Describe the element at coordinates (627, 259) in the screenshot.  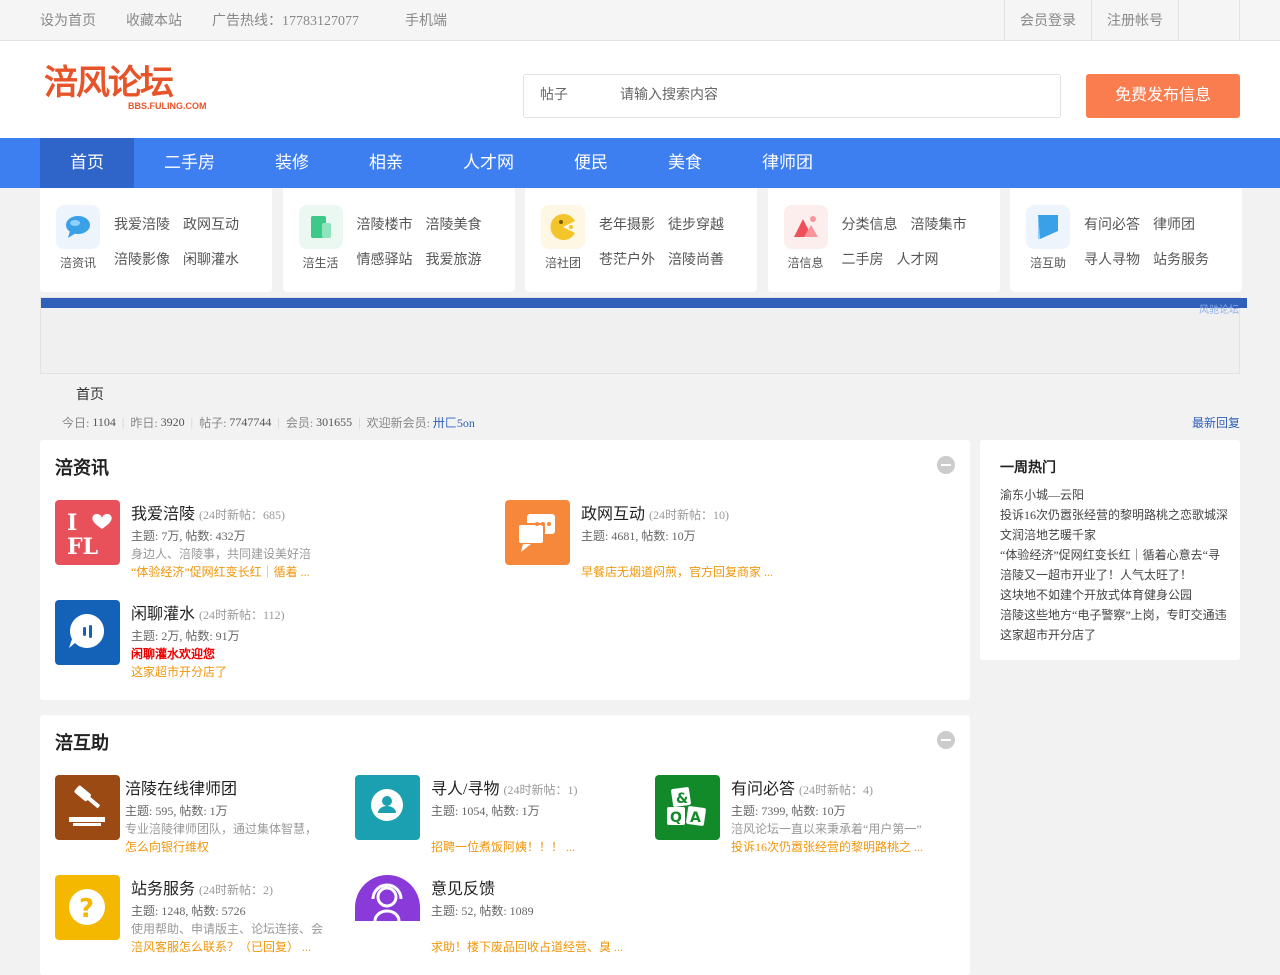
I see `quick-link: 苍茫户外` at that location.